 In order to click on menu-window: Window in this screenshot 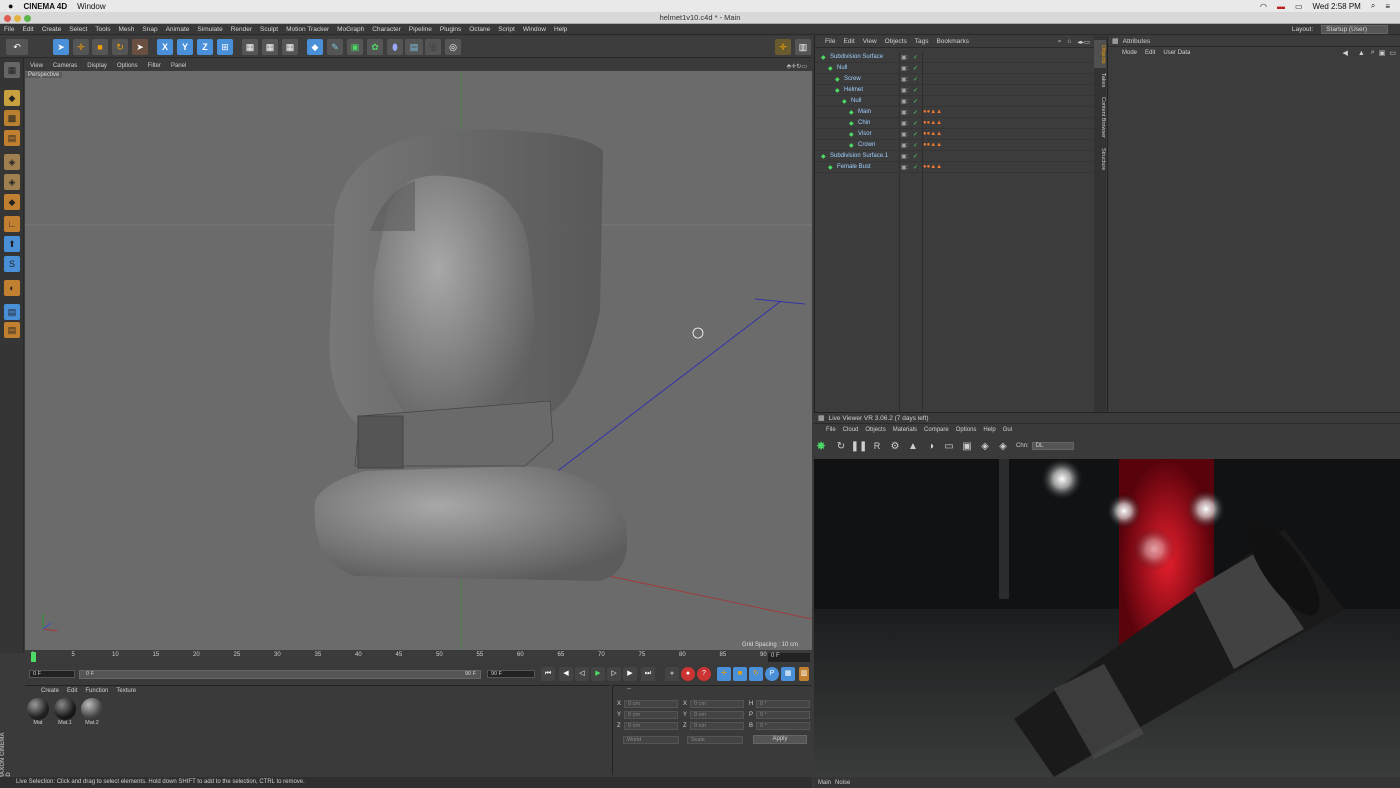, I will do `click(534, 29)`.